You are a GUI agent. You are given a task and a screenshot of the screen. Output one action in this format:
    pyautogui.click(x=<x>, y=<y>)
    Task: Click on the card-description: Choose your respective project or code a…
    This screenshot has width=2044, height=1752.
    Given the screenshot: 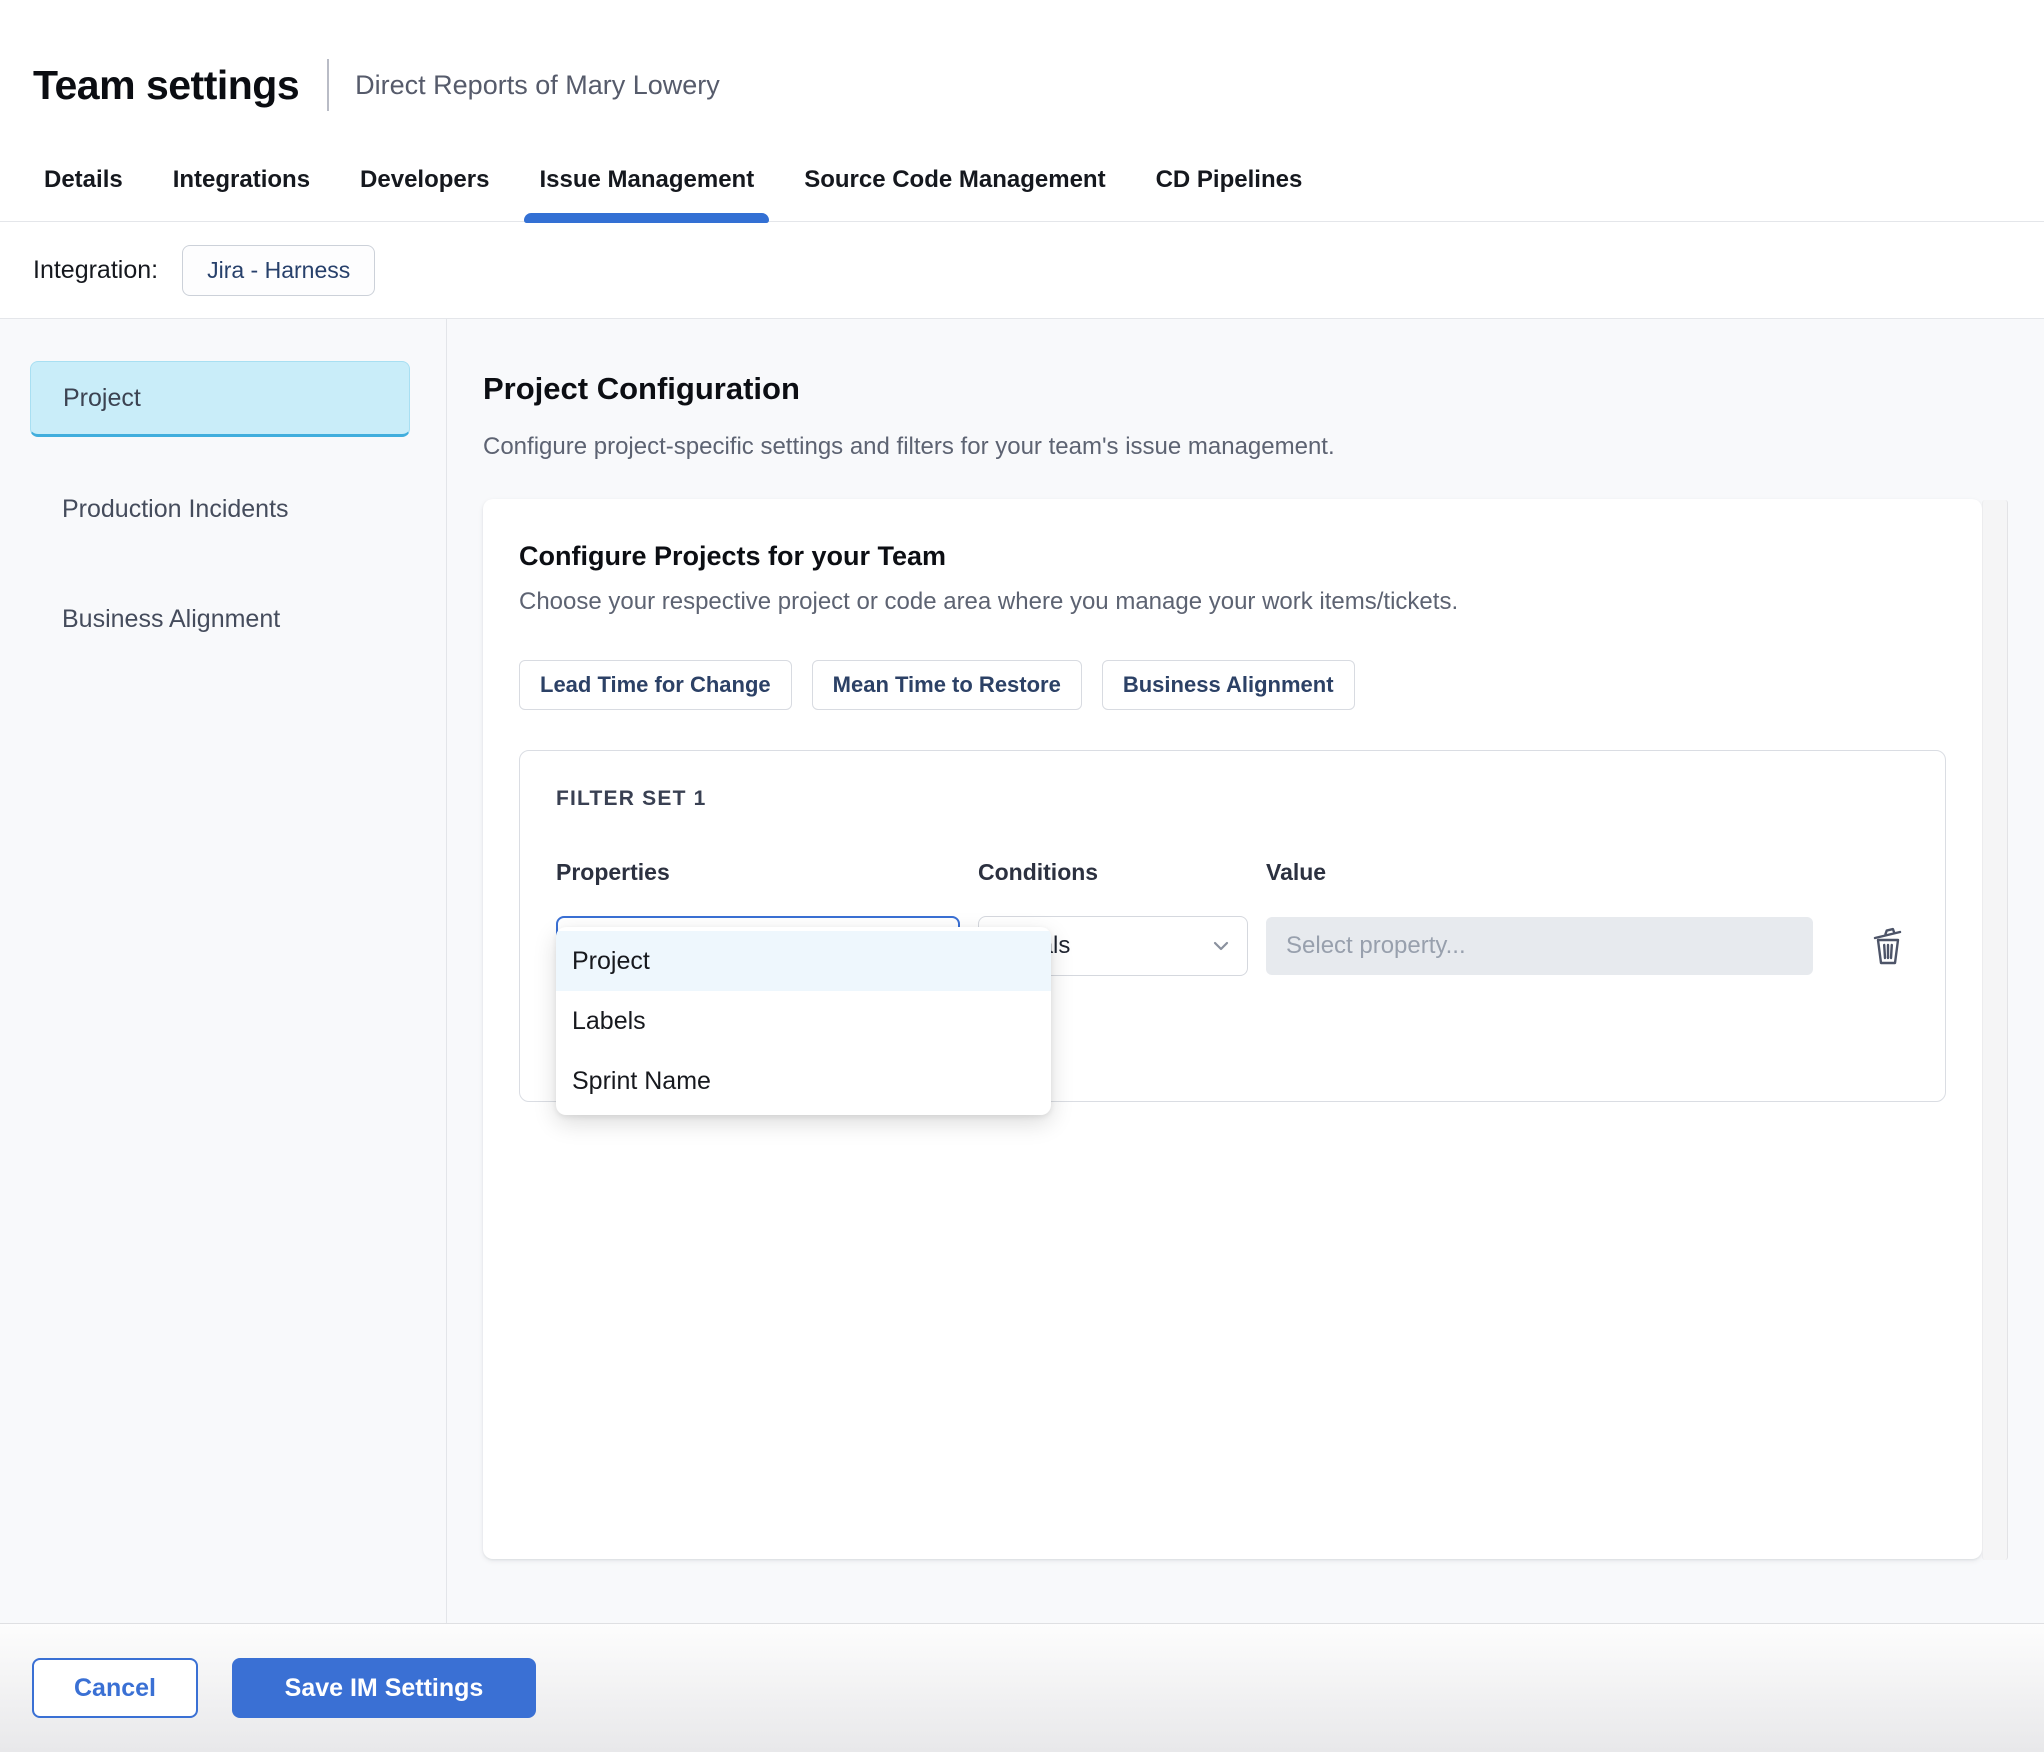 What is the action you would take?
    pyautogui.click(x=989, y=601)
    